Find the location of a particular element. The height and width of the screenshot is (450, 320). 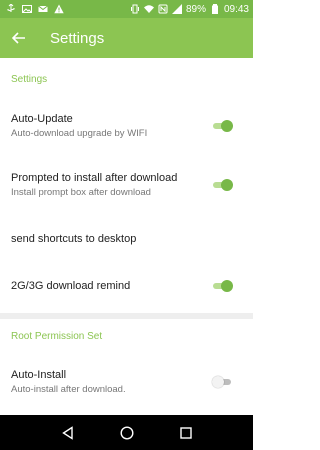

remind-2g3g-toggle is located at coordinates (223, 286).